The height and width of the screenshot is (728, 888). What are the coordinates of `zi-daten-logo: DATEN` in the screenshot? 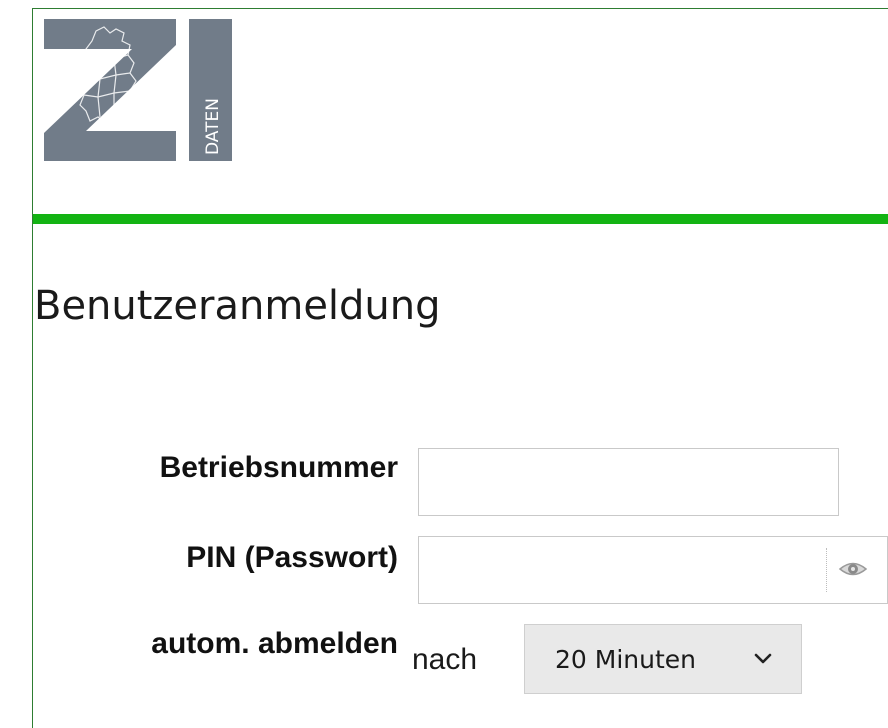 It's located at (138, 90).